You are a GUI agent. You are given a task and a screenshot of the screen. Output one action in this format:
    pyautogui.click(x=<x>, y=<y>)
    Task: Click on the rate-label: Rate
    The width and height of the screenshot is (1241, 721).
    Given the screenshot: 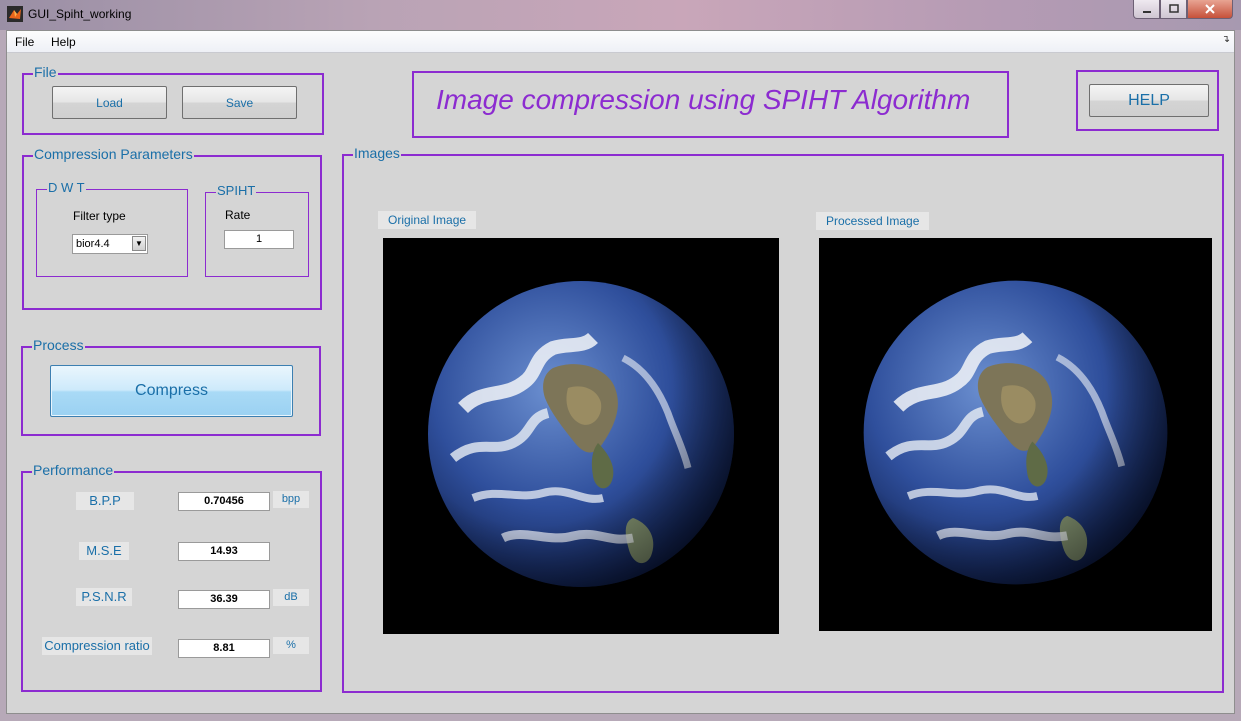 What is the action you would take?
    pyautogui.click(x=238, y=215)
    